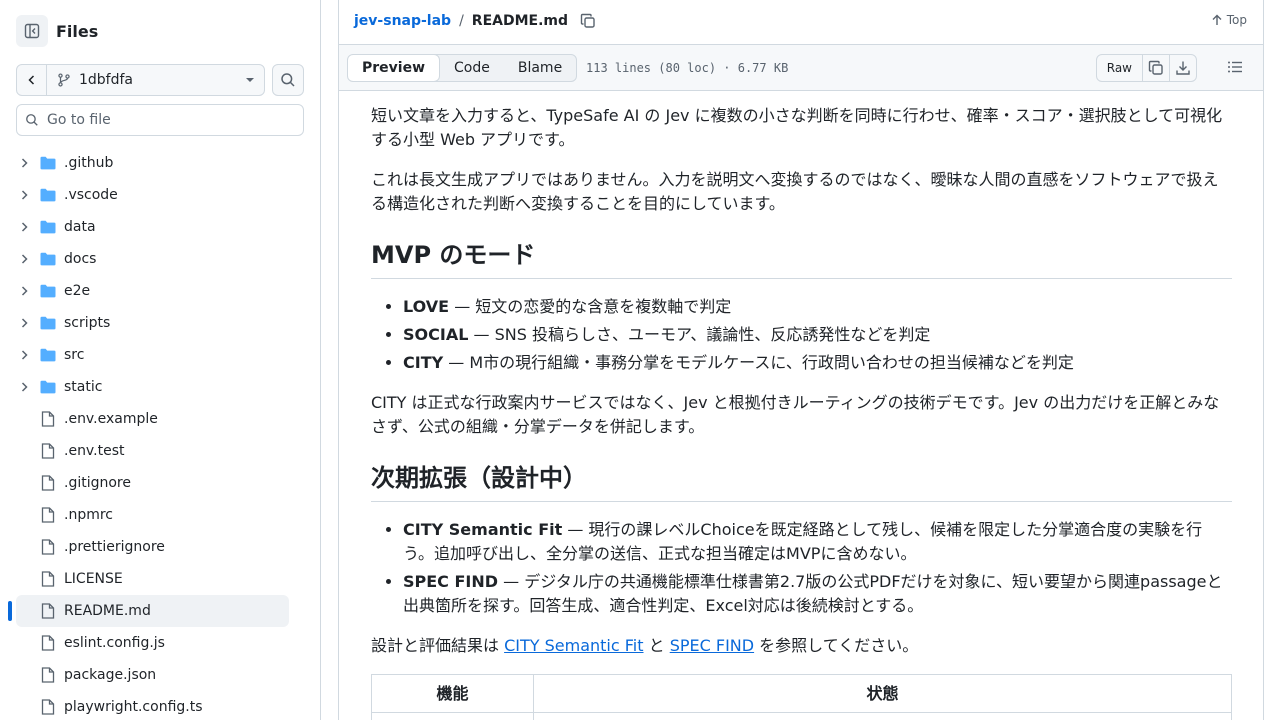  I want to click on view-mode-tabs: Preview Code Blame, so click(462, 68).